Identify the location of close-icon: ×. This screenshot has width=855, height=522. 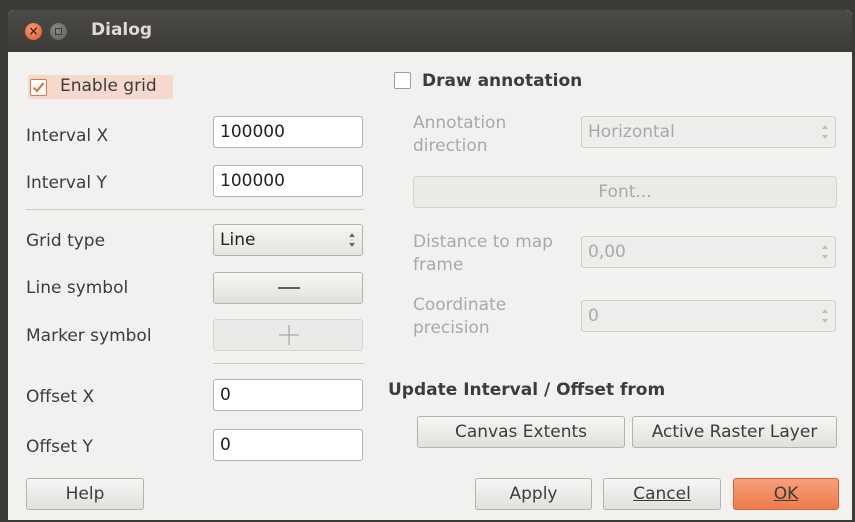
(33, 31).